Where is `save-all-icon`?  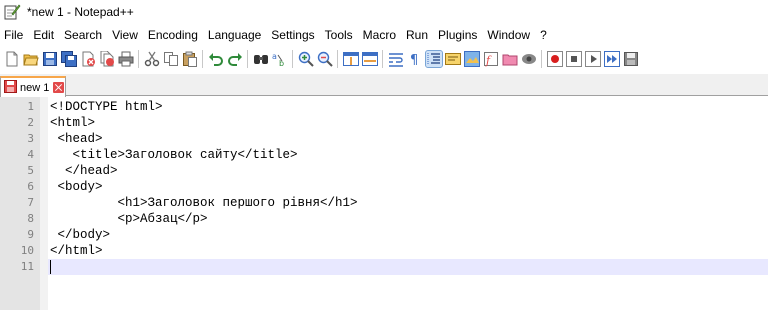
save-all-icon is located at coordinates (68, 59).